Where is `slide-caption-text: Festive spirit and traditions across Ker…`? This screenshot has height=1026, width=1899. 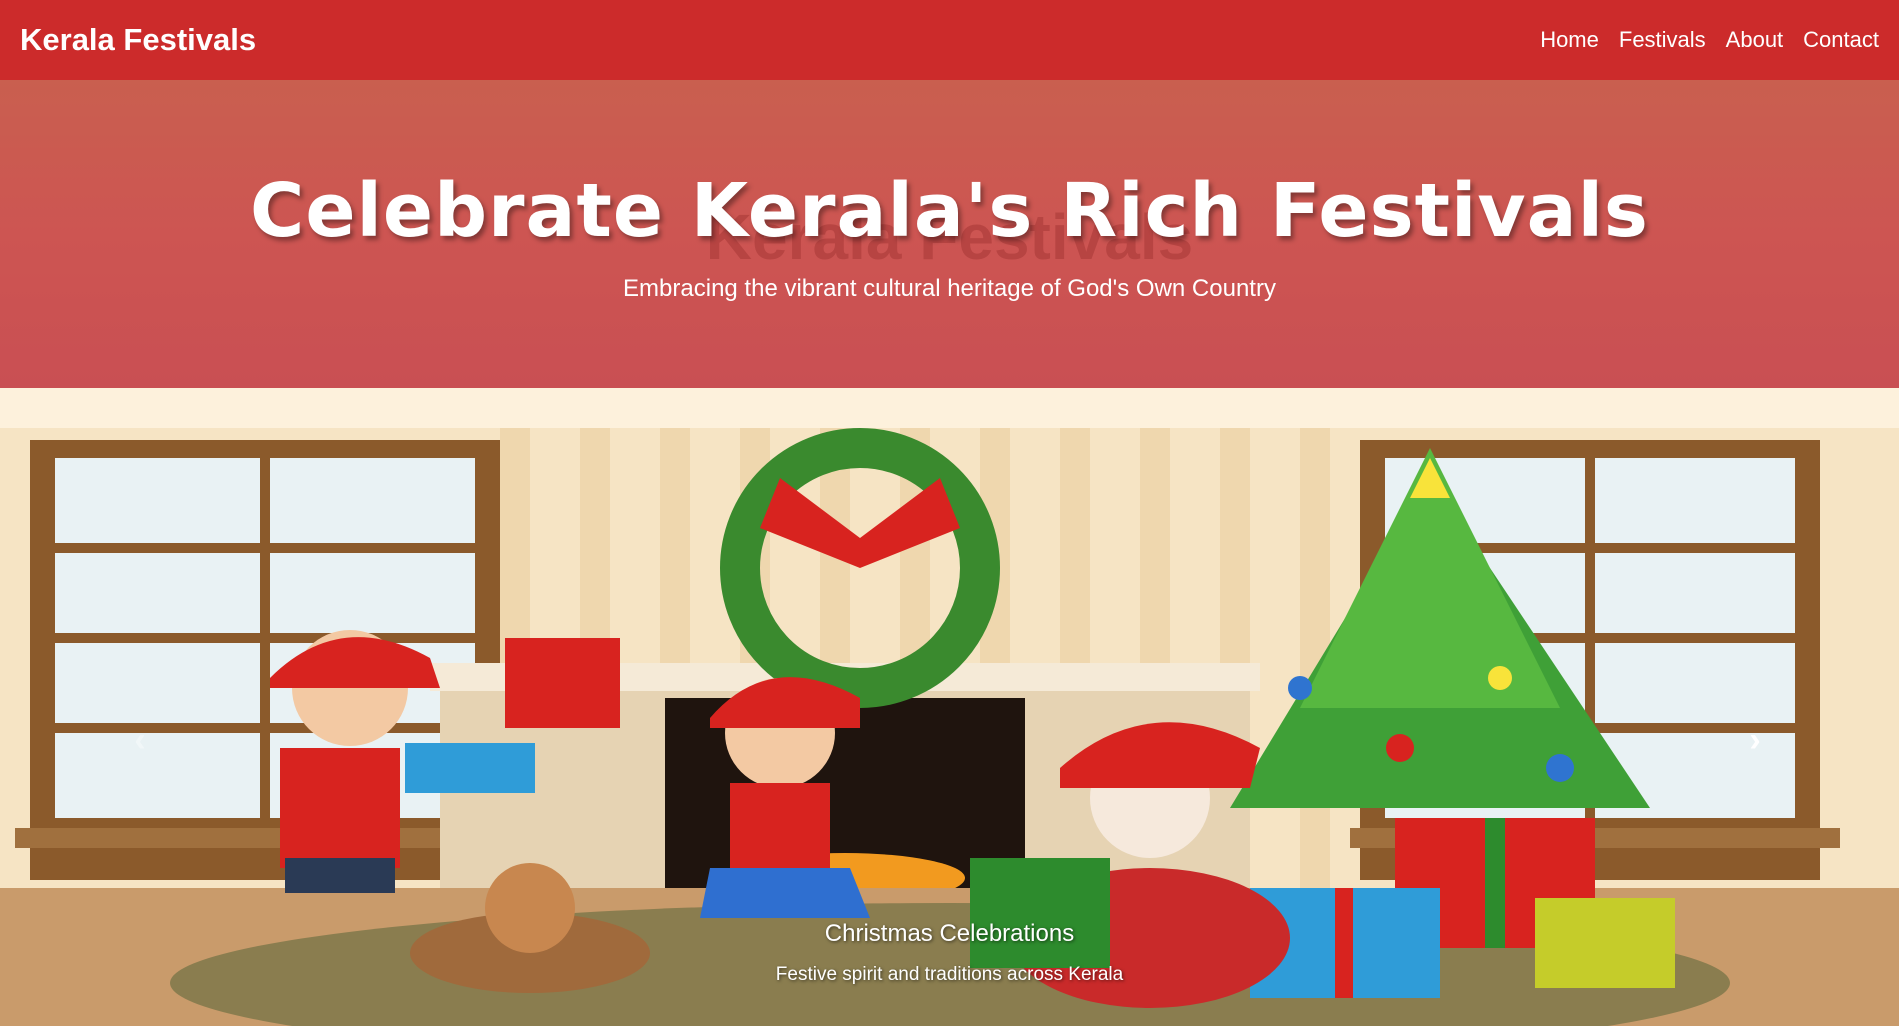
slide-caption-text: Festive spirit and traditions across Ker… is located at coordinates (949, 974).